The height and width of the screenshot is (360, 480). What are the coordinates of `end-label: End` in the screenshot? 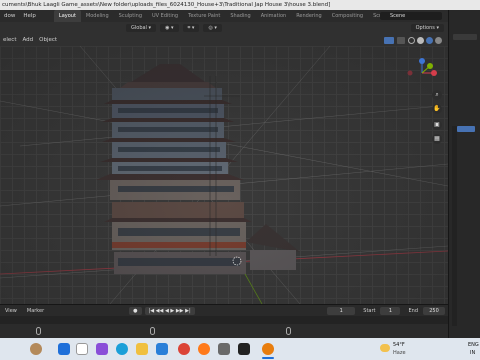 It's located at (413, 310).